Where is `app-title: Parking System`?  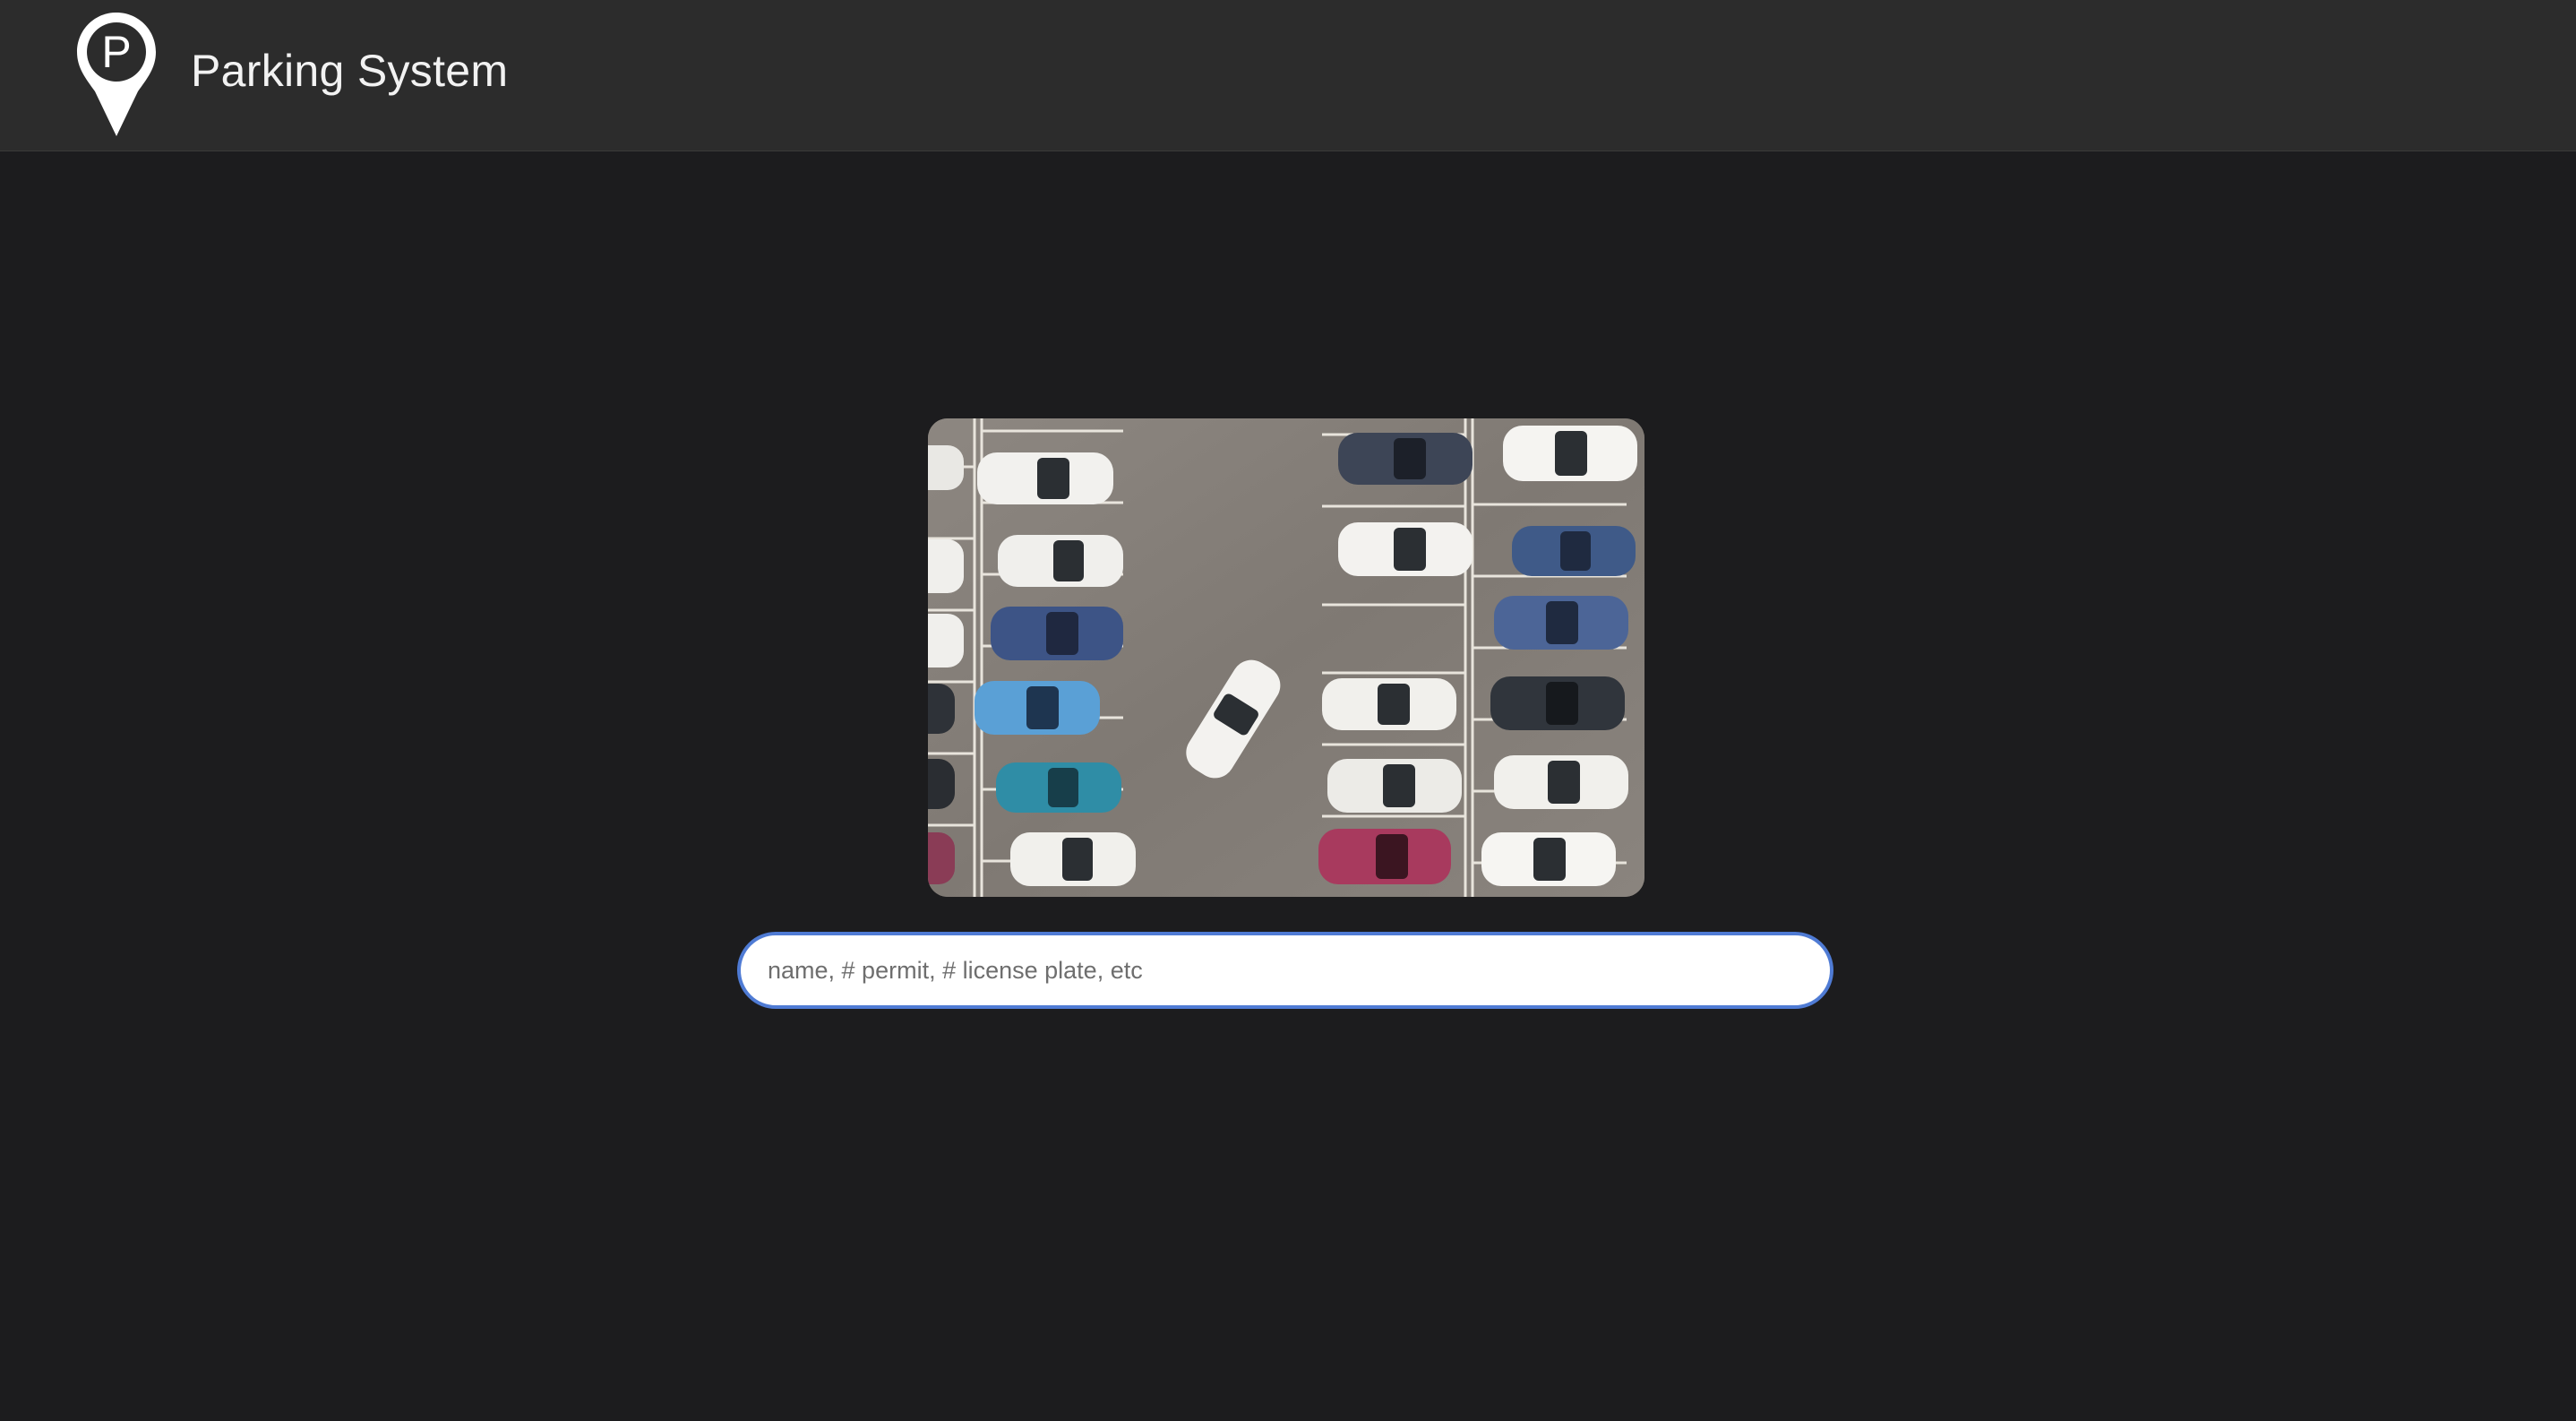
app-title: Parking System is located at coordinates (350, 71).